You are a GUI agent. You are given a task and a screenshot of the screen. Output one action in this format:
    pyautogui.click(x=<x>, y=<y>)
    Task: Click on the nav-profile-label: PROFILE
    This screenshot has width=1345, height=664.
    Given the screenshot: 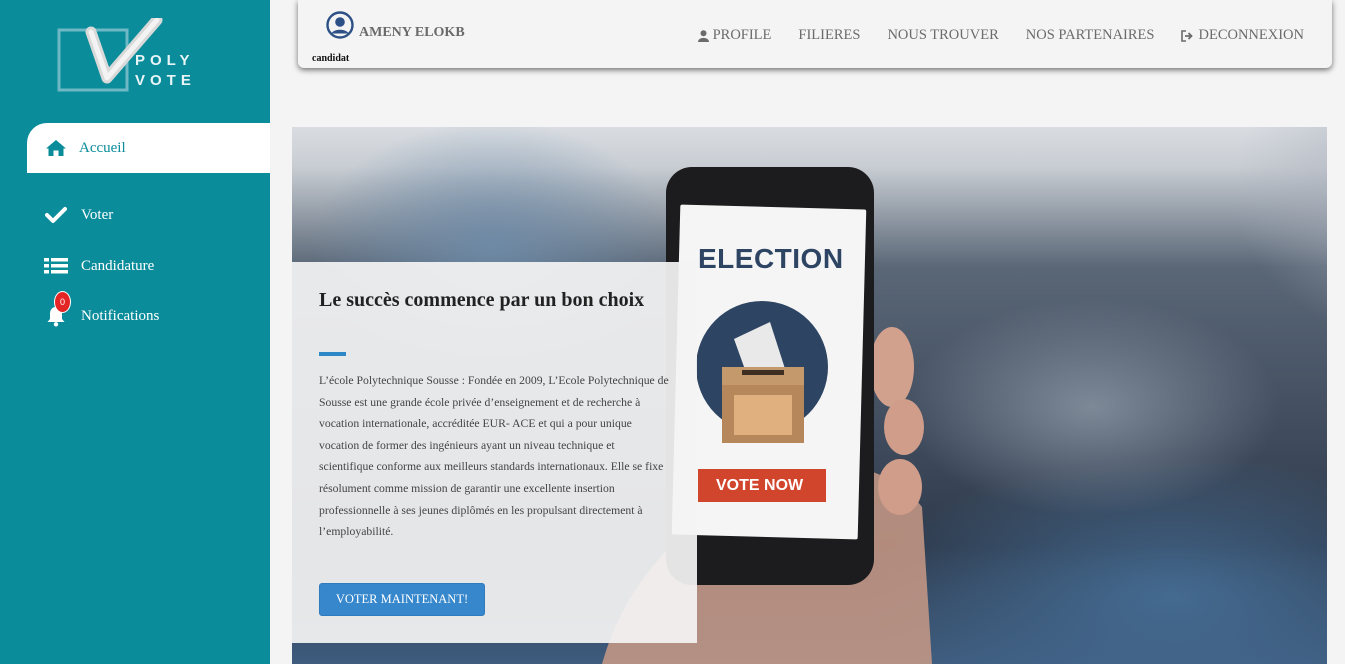 What is the action you would take?
    pyautogui.click(x=742, y=35)
    